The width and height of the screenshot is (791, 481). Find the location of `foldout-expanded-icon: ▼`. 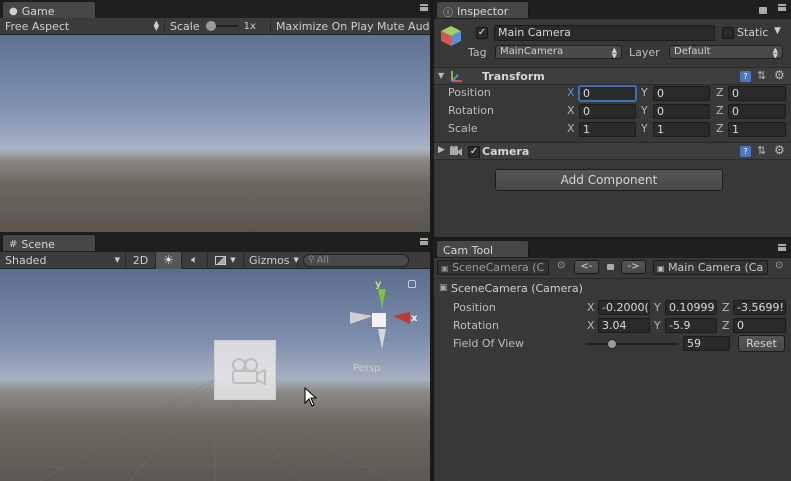

foldout-expanded-icon: ▼ is located at coordinates (441, 75).